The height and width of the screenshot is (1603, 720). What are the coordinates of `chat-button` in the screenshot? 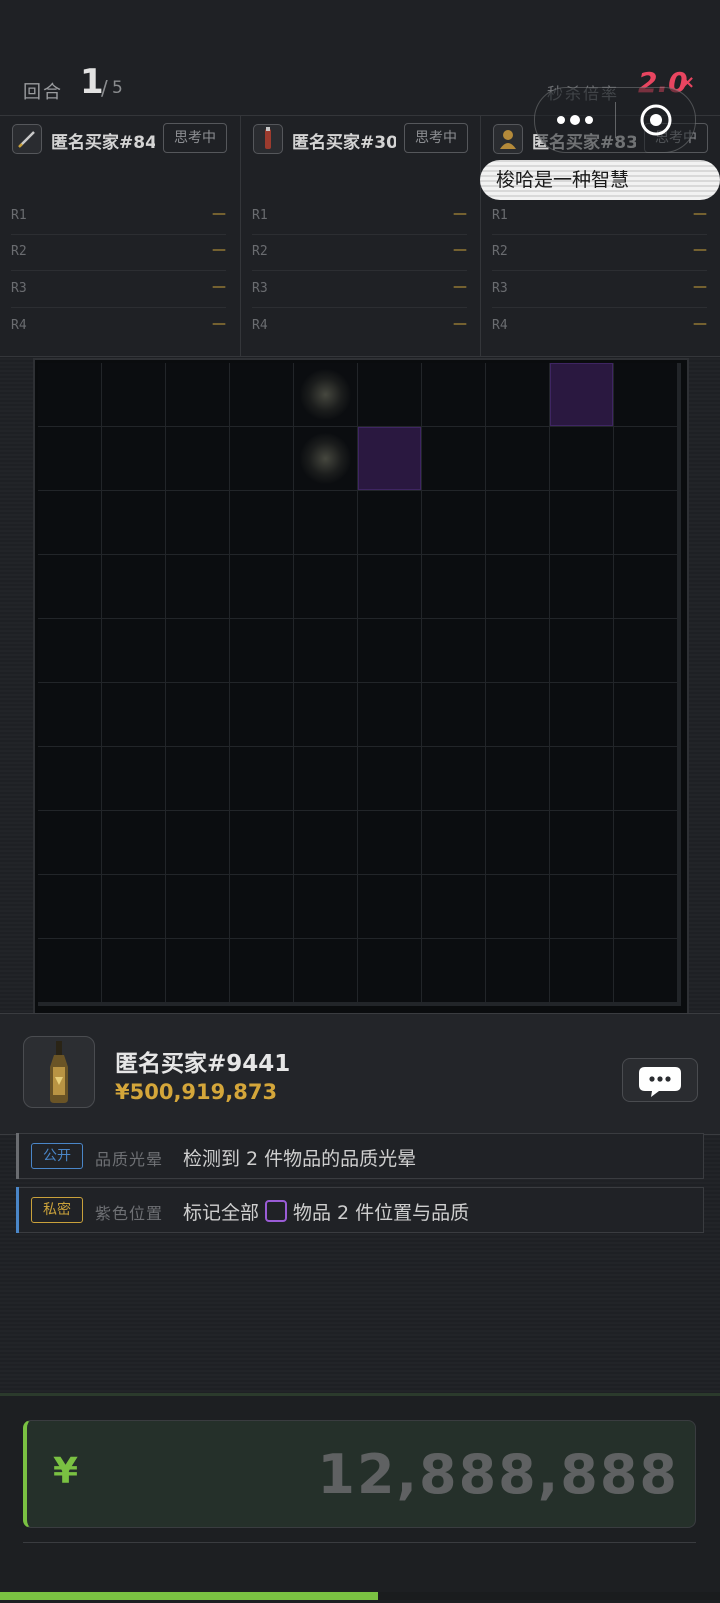 It's located at (660, 1080).